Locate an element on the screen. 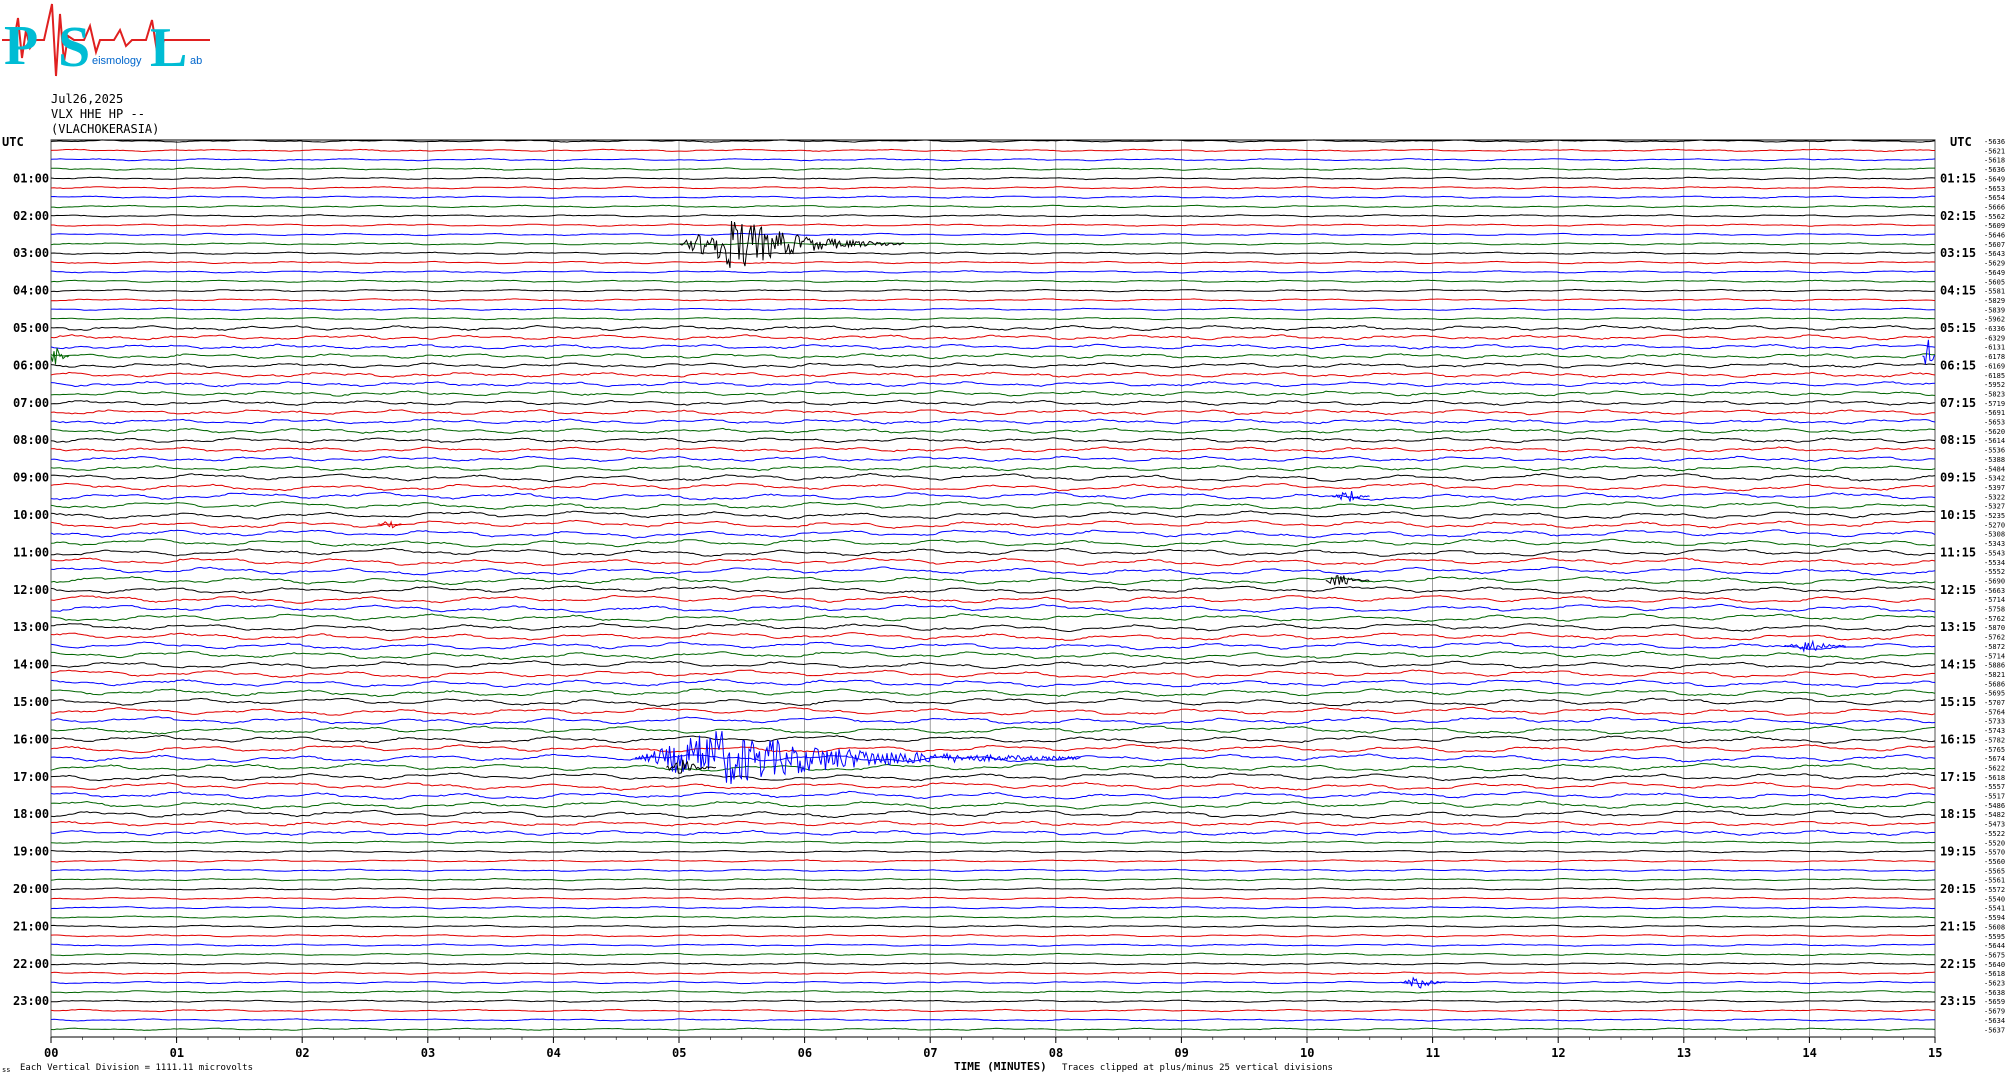 This screenshot has height=1080, width=2010. hour-label-left: 14:00 is located at coordinates (31, 665).